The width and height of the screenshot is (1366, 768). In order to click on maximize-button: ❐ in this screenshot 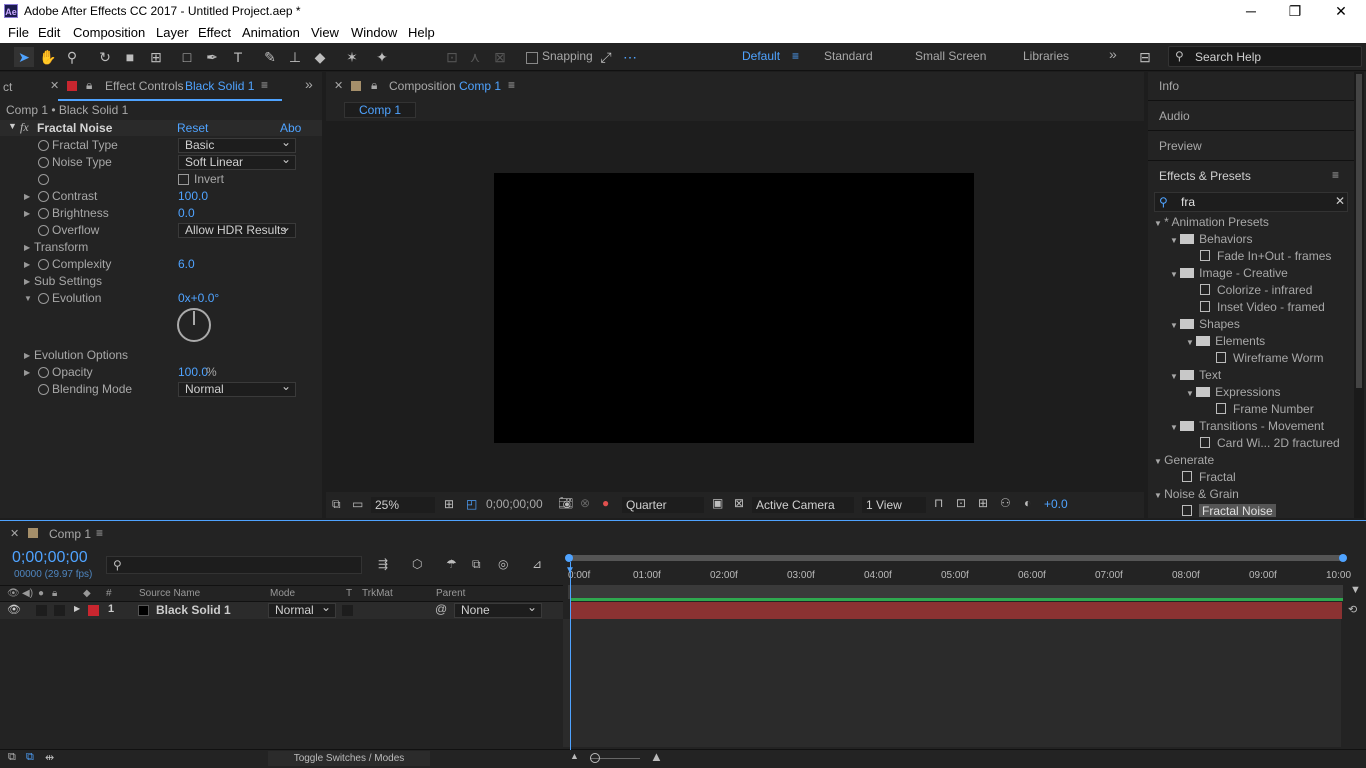, I will do `click(1295, 11)`.